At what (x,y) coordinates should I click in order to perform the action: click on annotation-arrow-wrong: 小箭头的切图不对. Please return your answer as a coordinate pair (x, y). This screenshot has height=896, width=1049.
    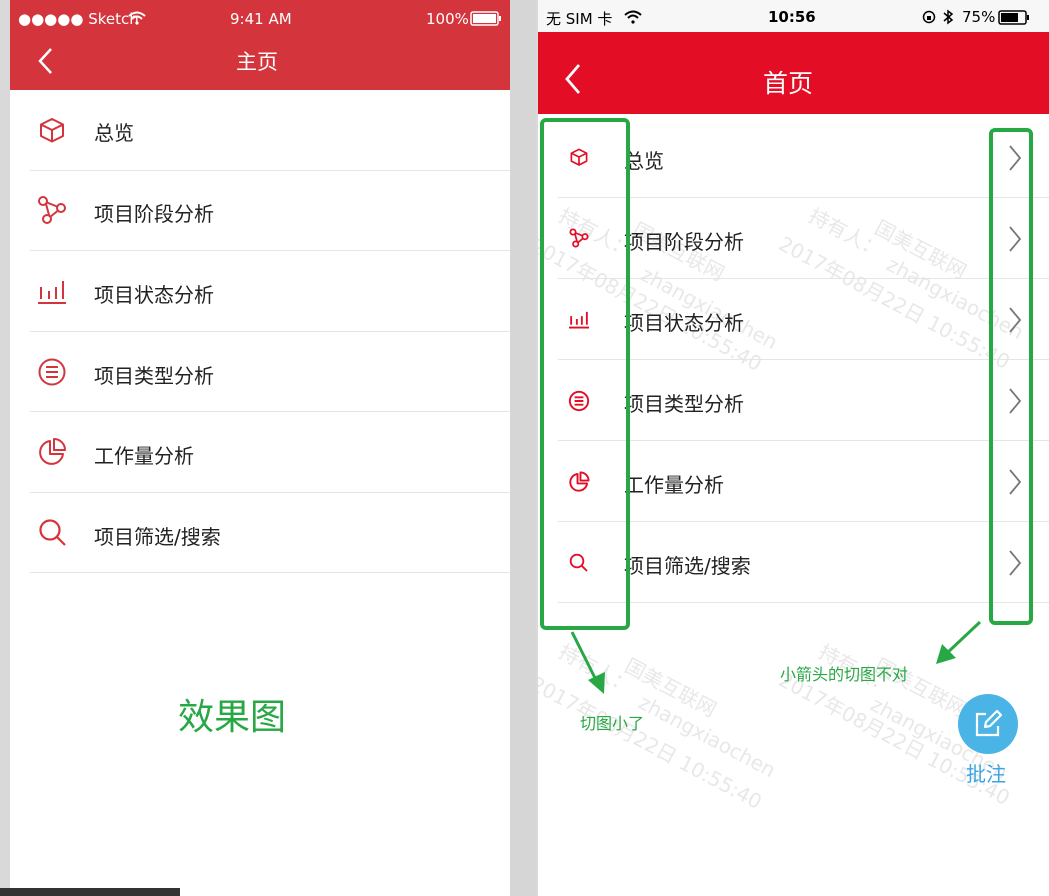
    Looking at the image, I should click on (844, 674).